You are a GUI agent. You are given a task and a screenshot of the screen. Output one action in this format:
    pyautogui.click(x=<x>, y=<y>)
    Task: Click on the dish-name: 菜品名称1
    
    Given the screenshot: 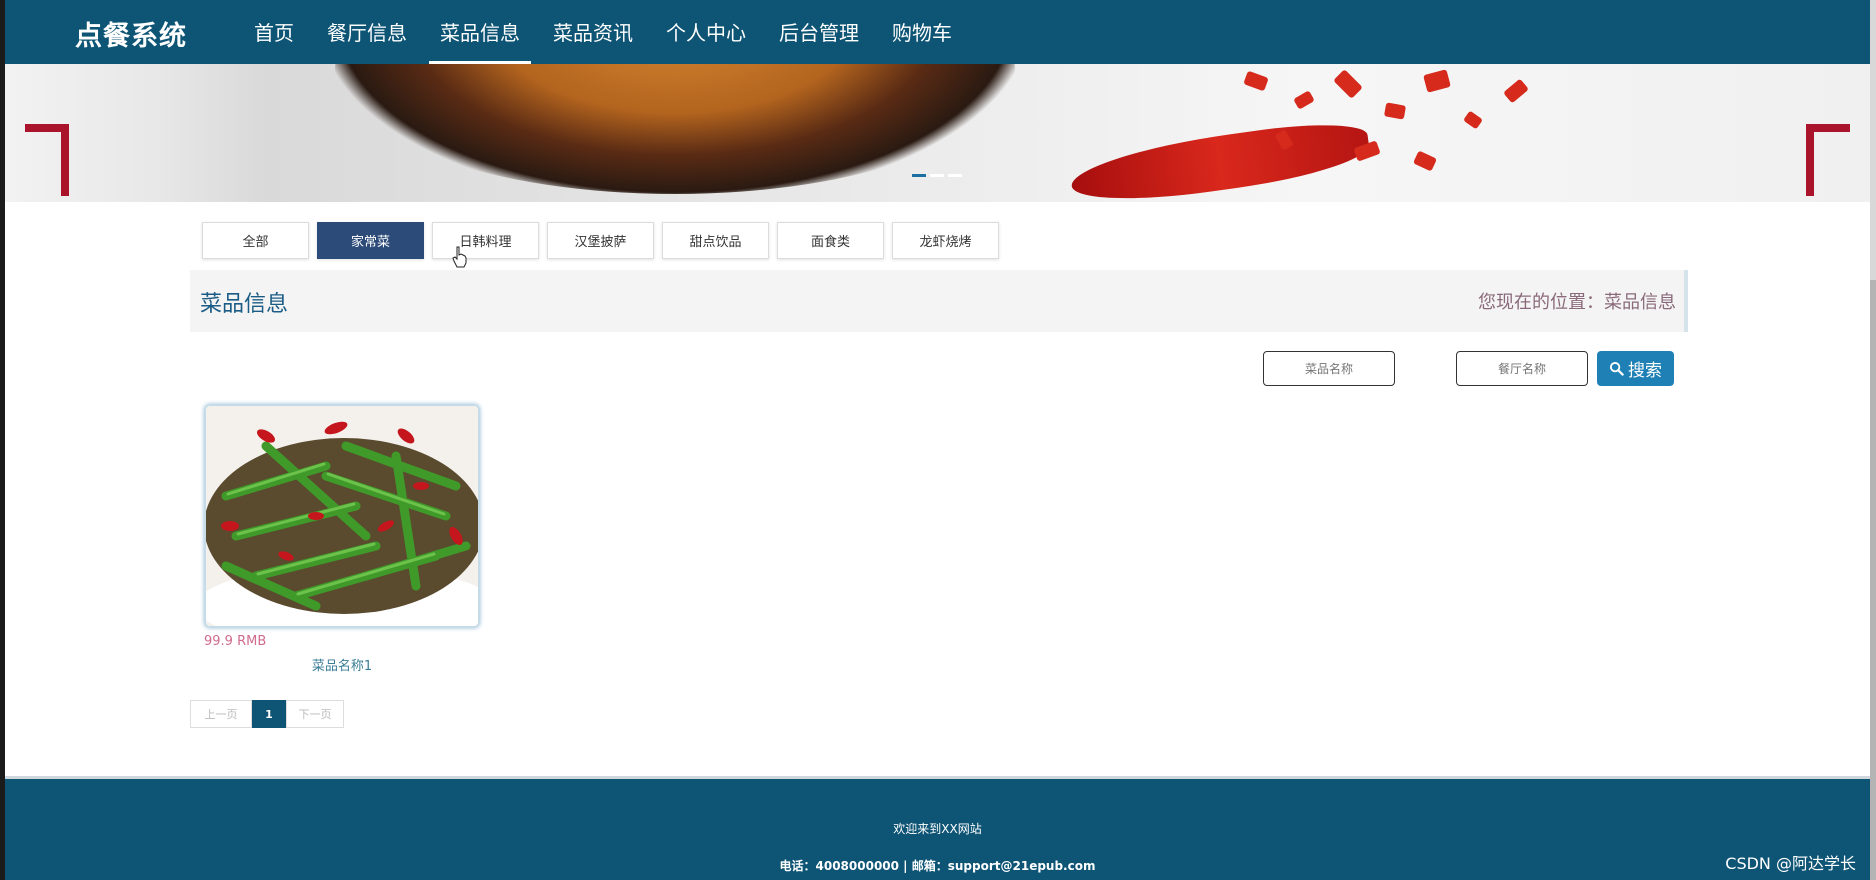 What is the action you would take?
    pyautogui.click(x=342, y=664)
    